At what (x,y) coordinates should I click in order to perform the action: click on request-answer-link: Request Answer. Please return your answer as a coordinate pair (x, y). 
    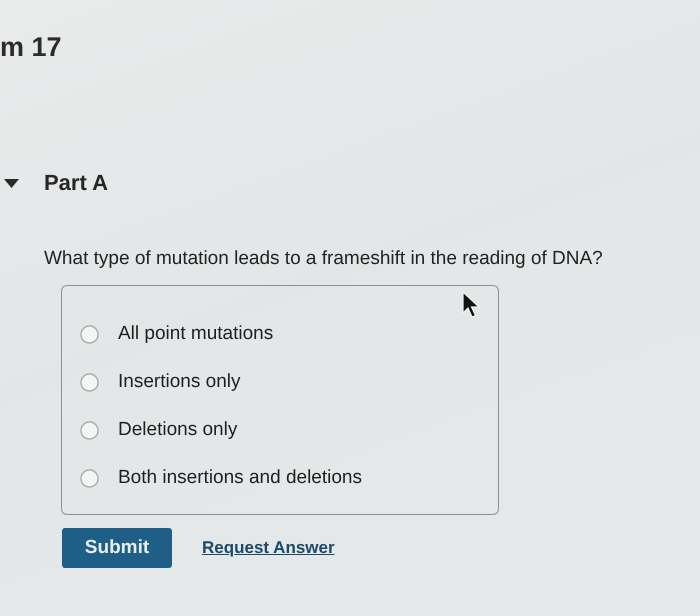
    Looking at the image, I should click on (268, 548).